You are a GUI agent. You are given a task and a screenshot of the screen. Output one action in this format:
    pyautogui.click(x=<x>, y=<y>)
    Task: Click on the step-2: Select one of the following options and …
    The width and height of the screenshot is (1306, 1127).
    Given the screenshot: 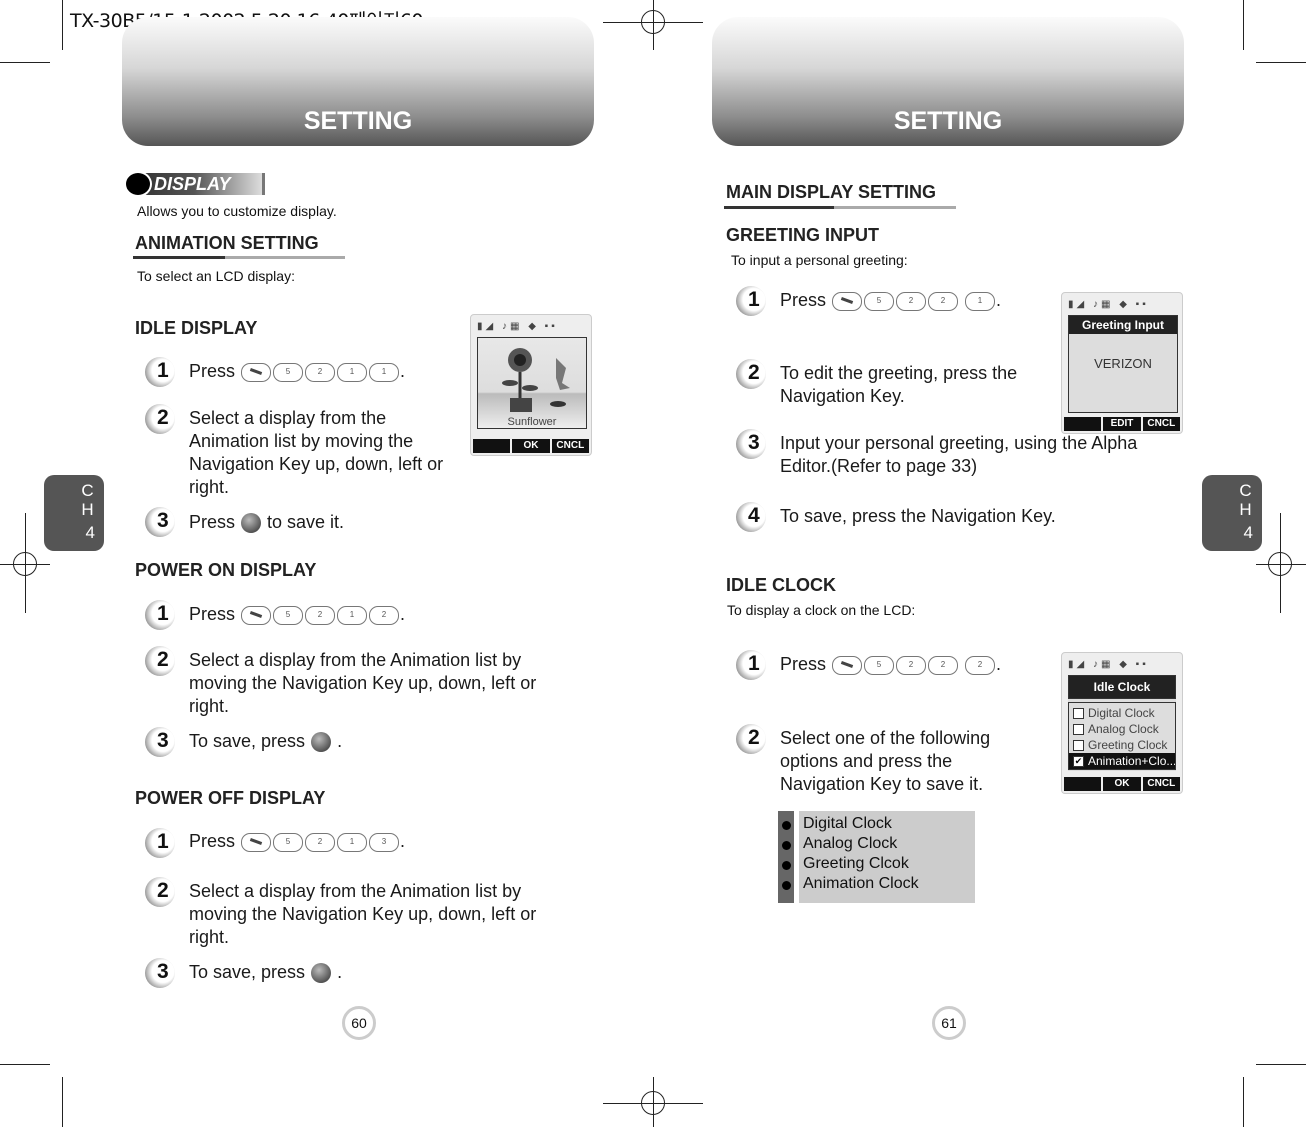 What is the action you would take?
    pyautogui.click(x=885, y=761)
    